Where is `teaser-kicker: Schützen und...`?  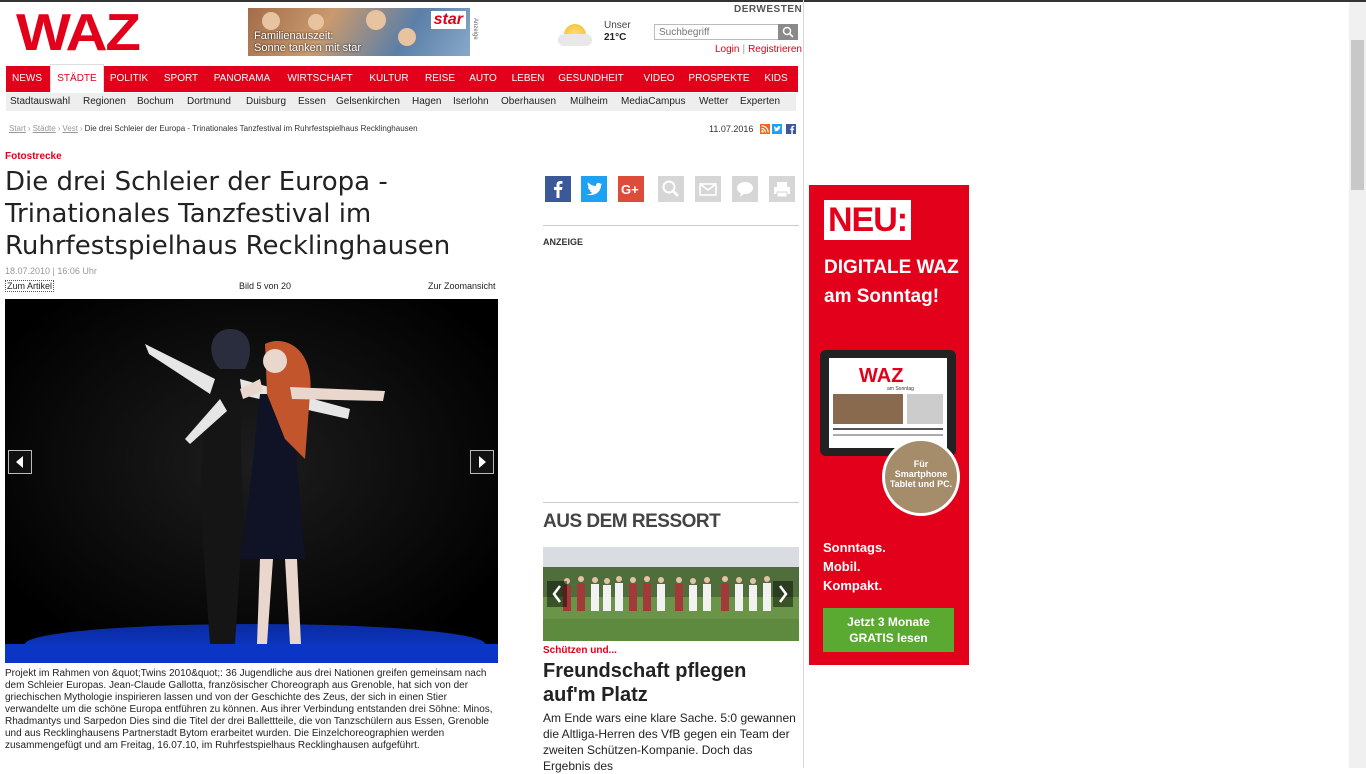
teaser-kicker: Schützen und... is located at coordinates (580, 650).